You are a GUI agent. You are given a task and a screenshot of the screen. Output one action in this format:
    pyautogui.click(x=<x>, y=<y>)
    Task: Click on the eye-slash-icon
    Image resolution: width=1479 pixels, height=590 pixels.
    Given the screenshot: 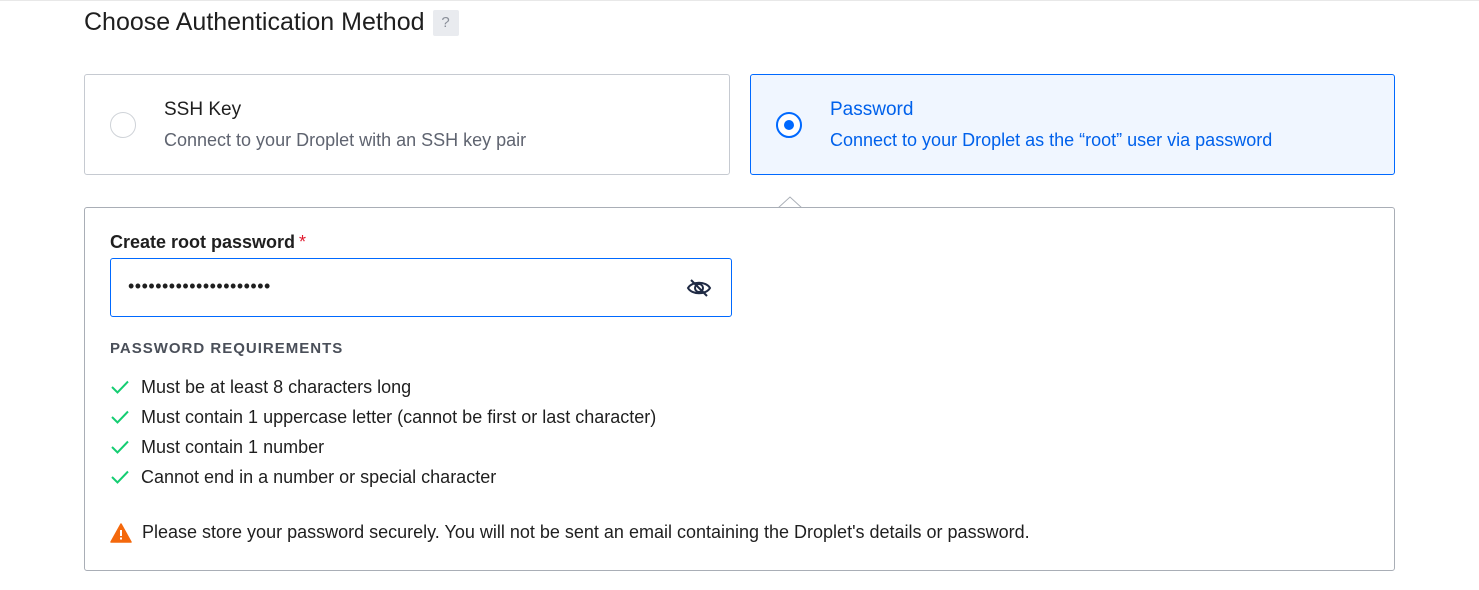 What is the action you would take?
    pyautogui.click(x=699, y=288)
    